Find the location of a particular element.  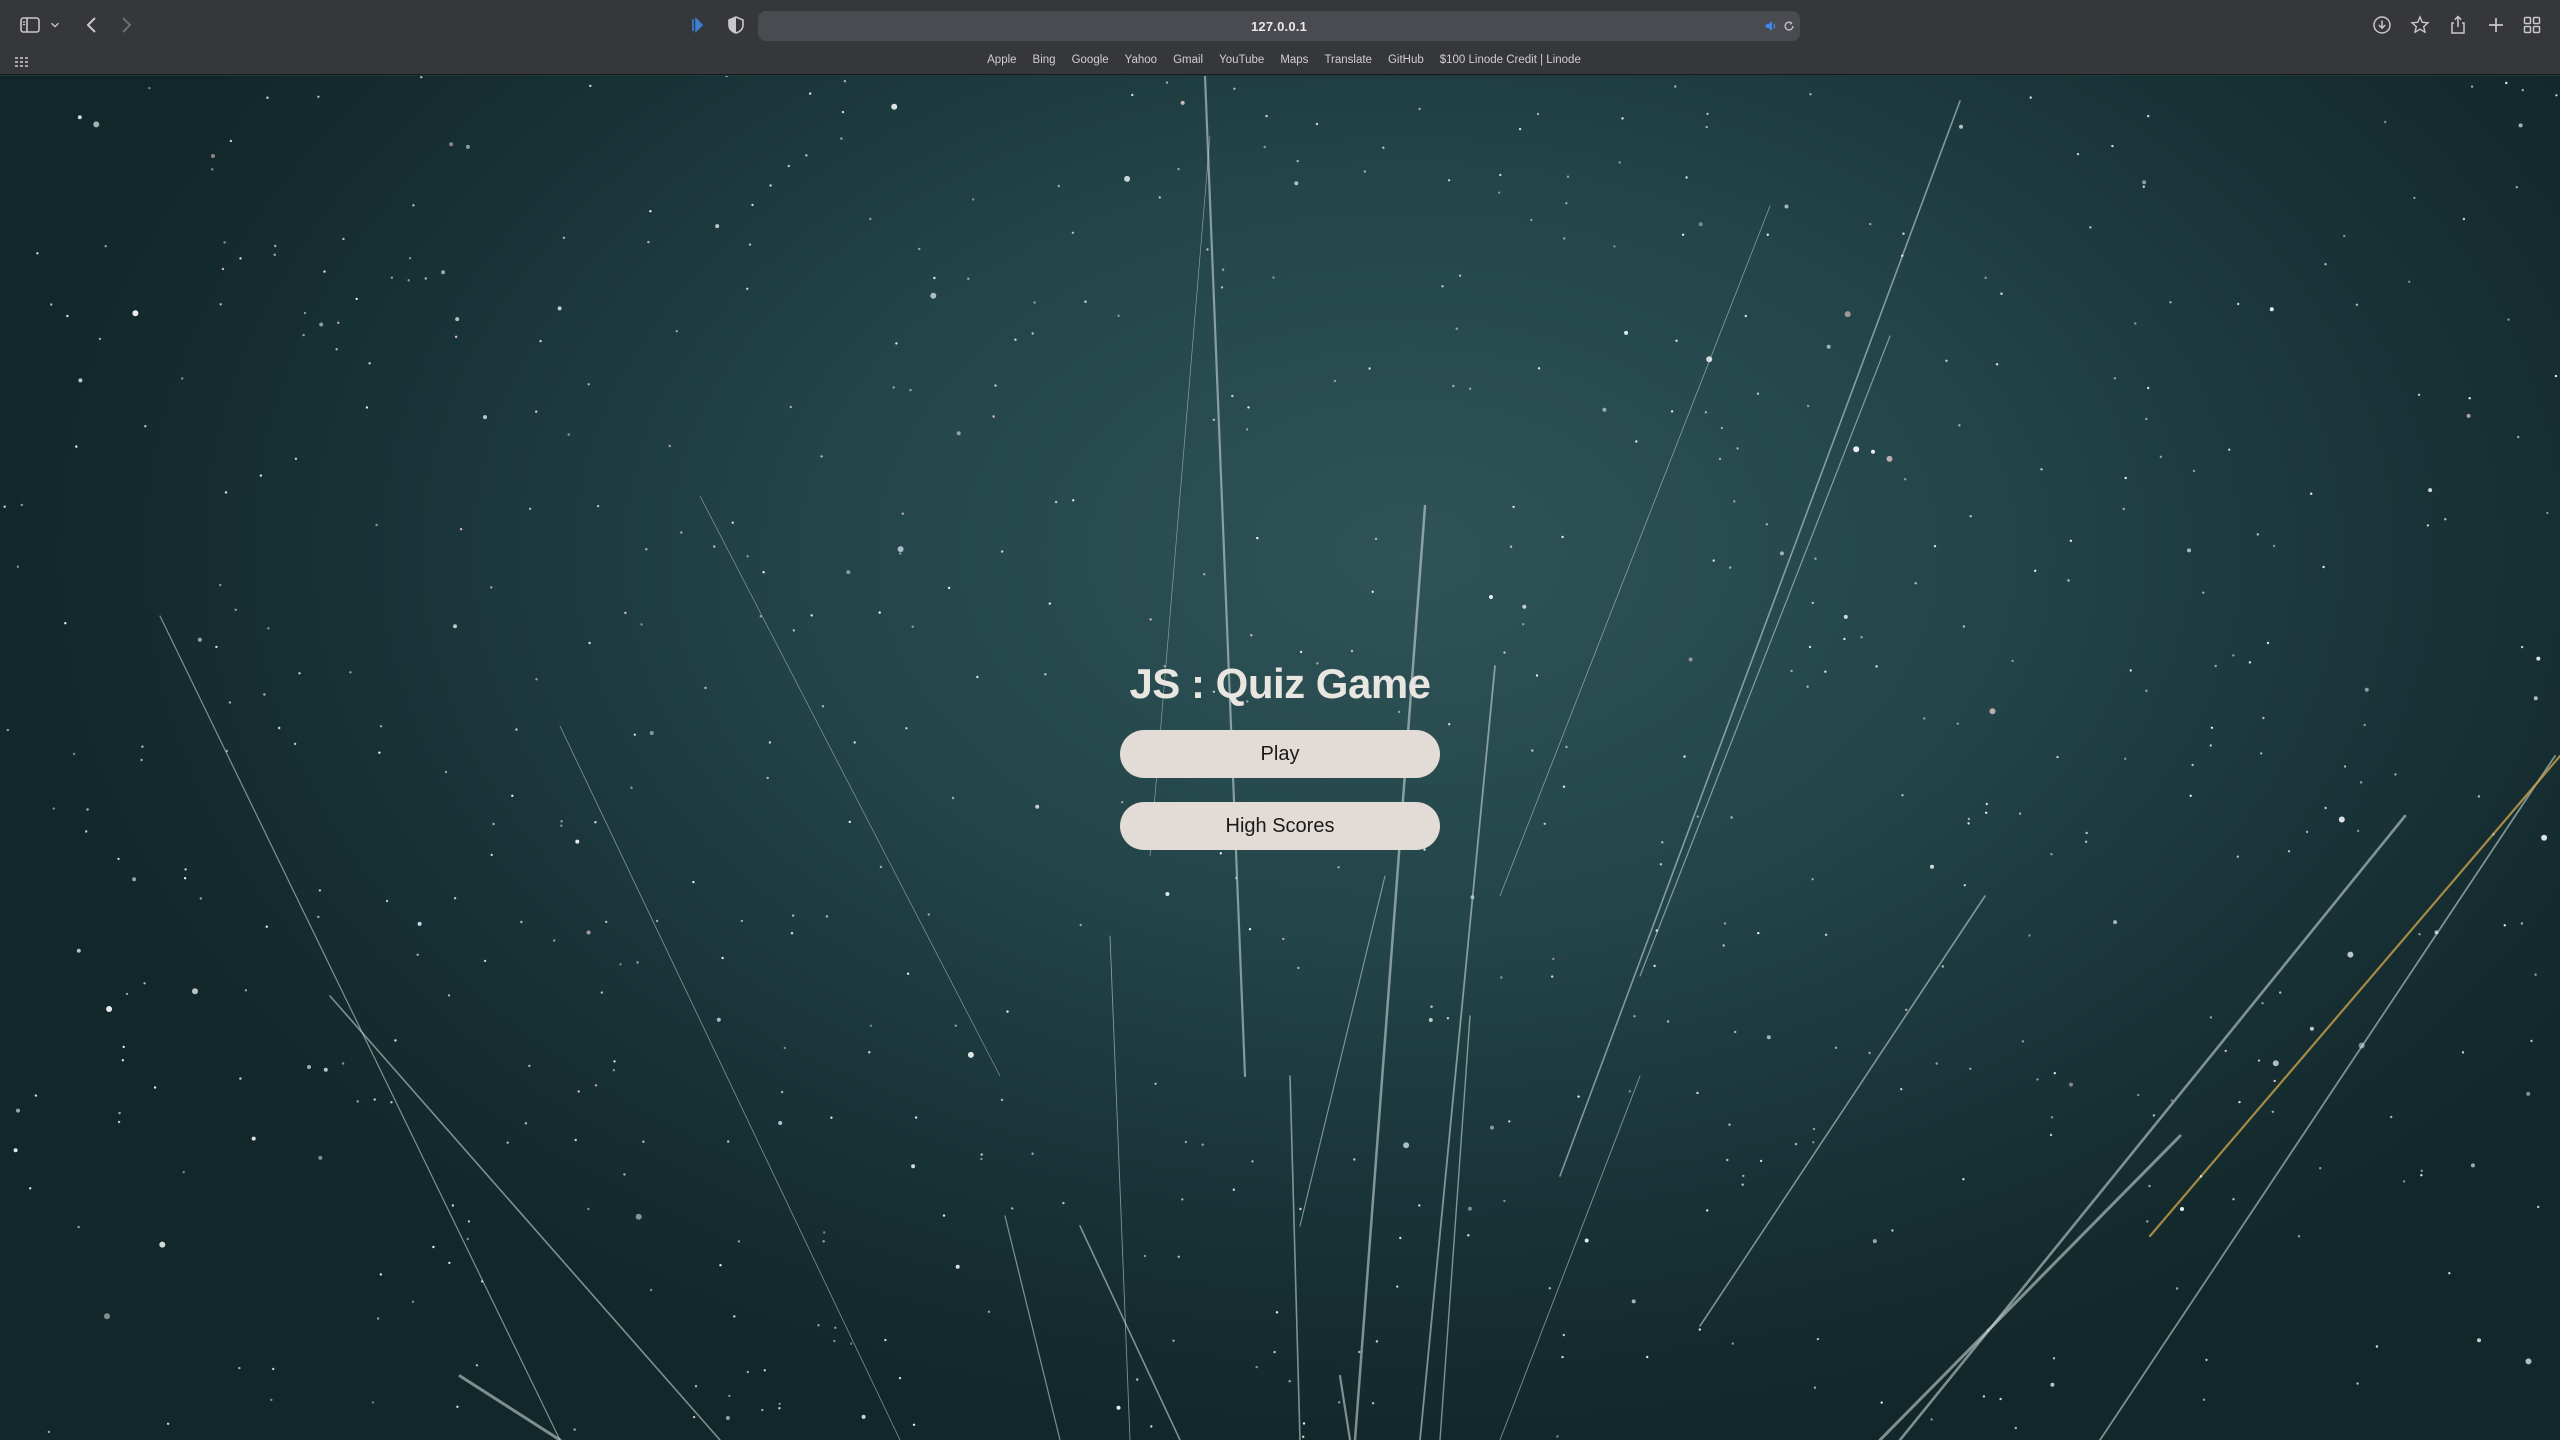

favorite-linode: $100 Linode Credit | Linode is located at coordinates (1510, 60).